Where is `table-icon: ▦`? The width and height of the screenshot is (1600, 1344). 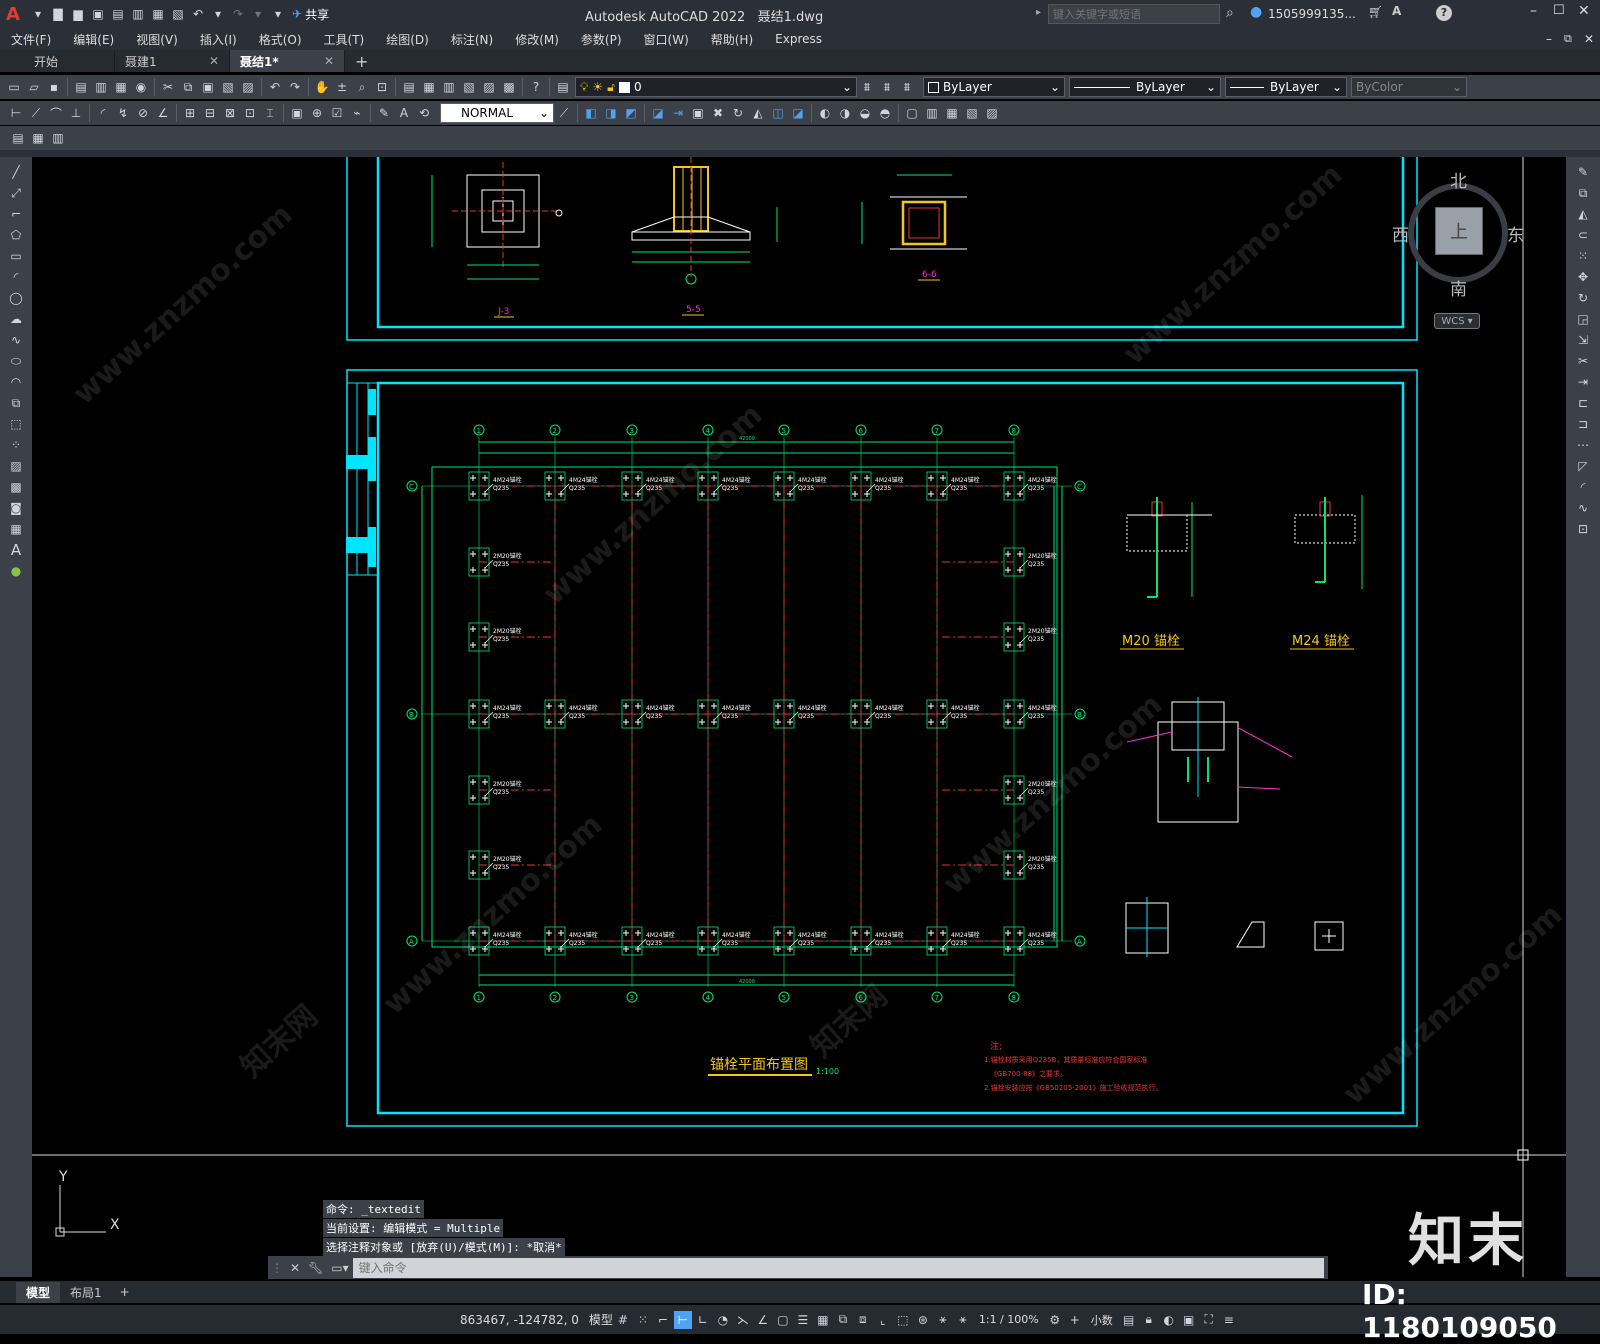 table-icon: ▦ is located at coordinates (16, 529).